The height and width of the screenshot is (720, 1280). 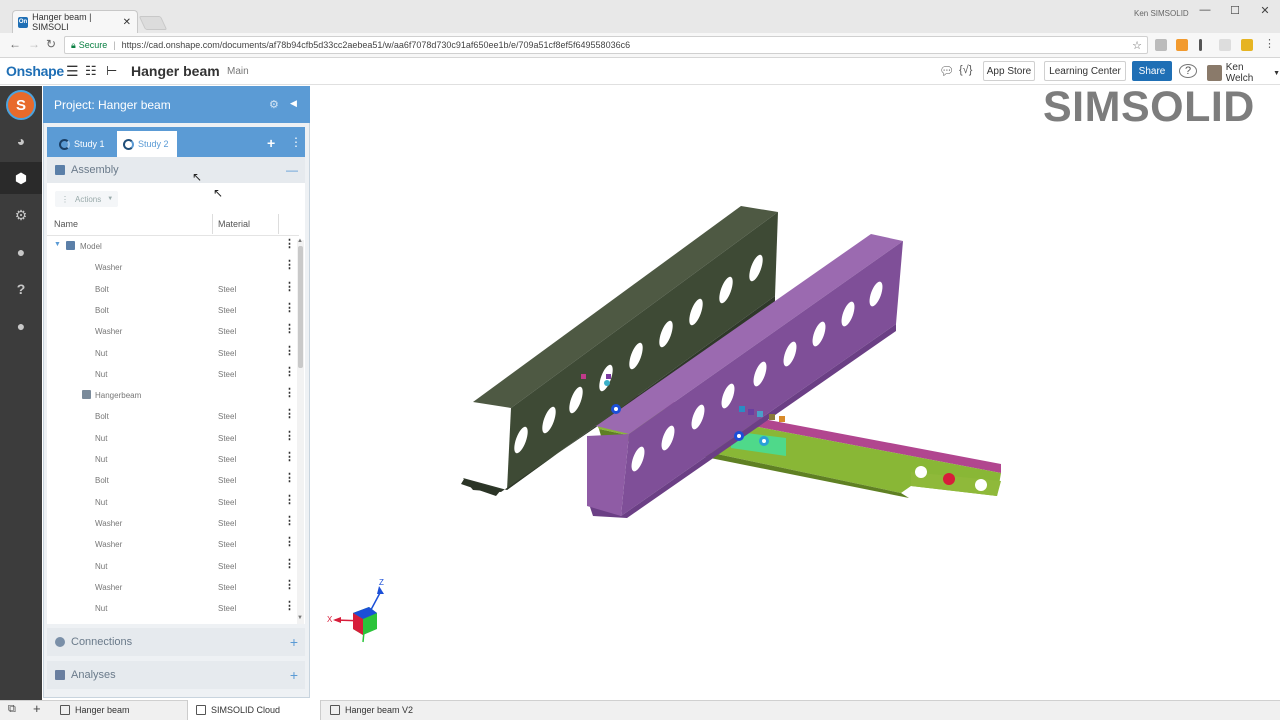 What do you see at coordinates (389, 710) in the screenshot?
I see `tab-hanger-beam-v2: Hanger beam V2` at bounding box center [389, 710].